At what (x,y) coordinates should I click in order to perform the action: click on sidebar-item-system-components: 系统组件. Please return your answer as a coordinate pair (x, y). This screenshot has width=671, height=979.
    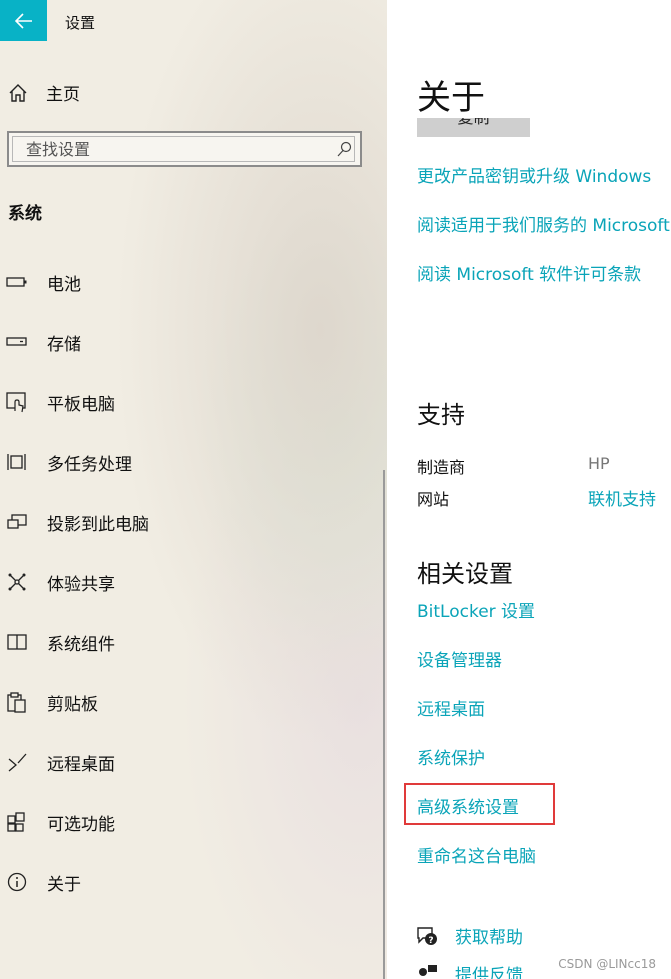
    Looking at the image, I should click on (60, 642).